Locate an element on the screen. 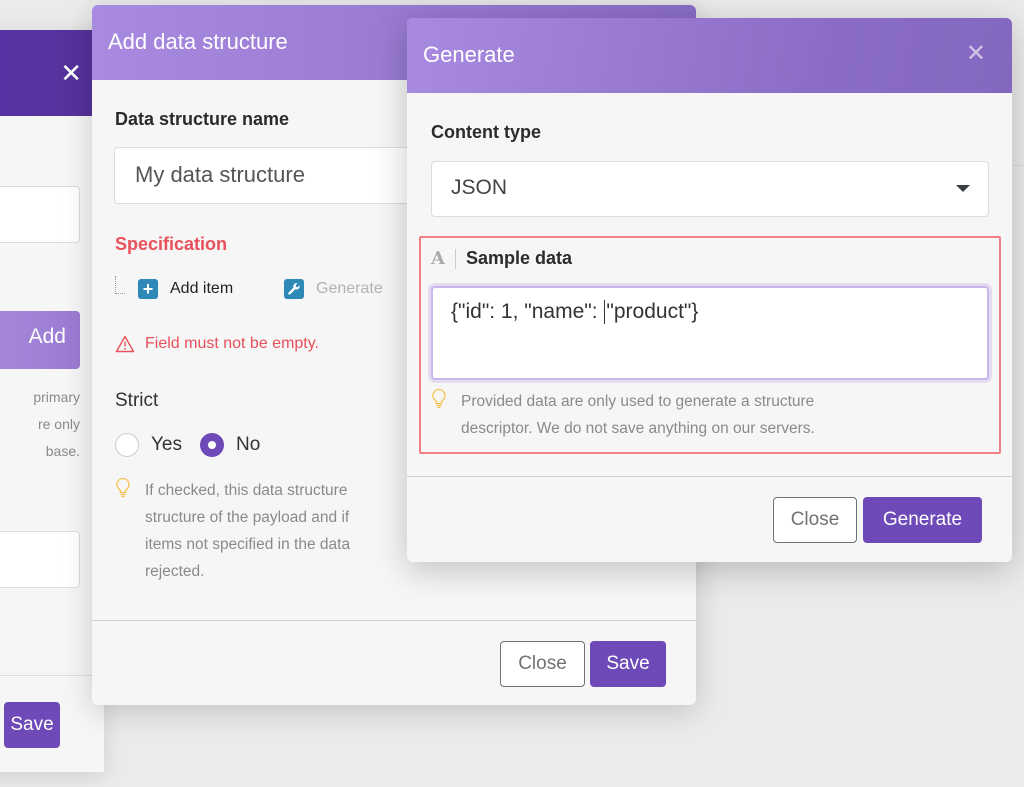  sample-data-label-row: A Sample data is located at coordinates (501, 258).